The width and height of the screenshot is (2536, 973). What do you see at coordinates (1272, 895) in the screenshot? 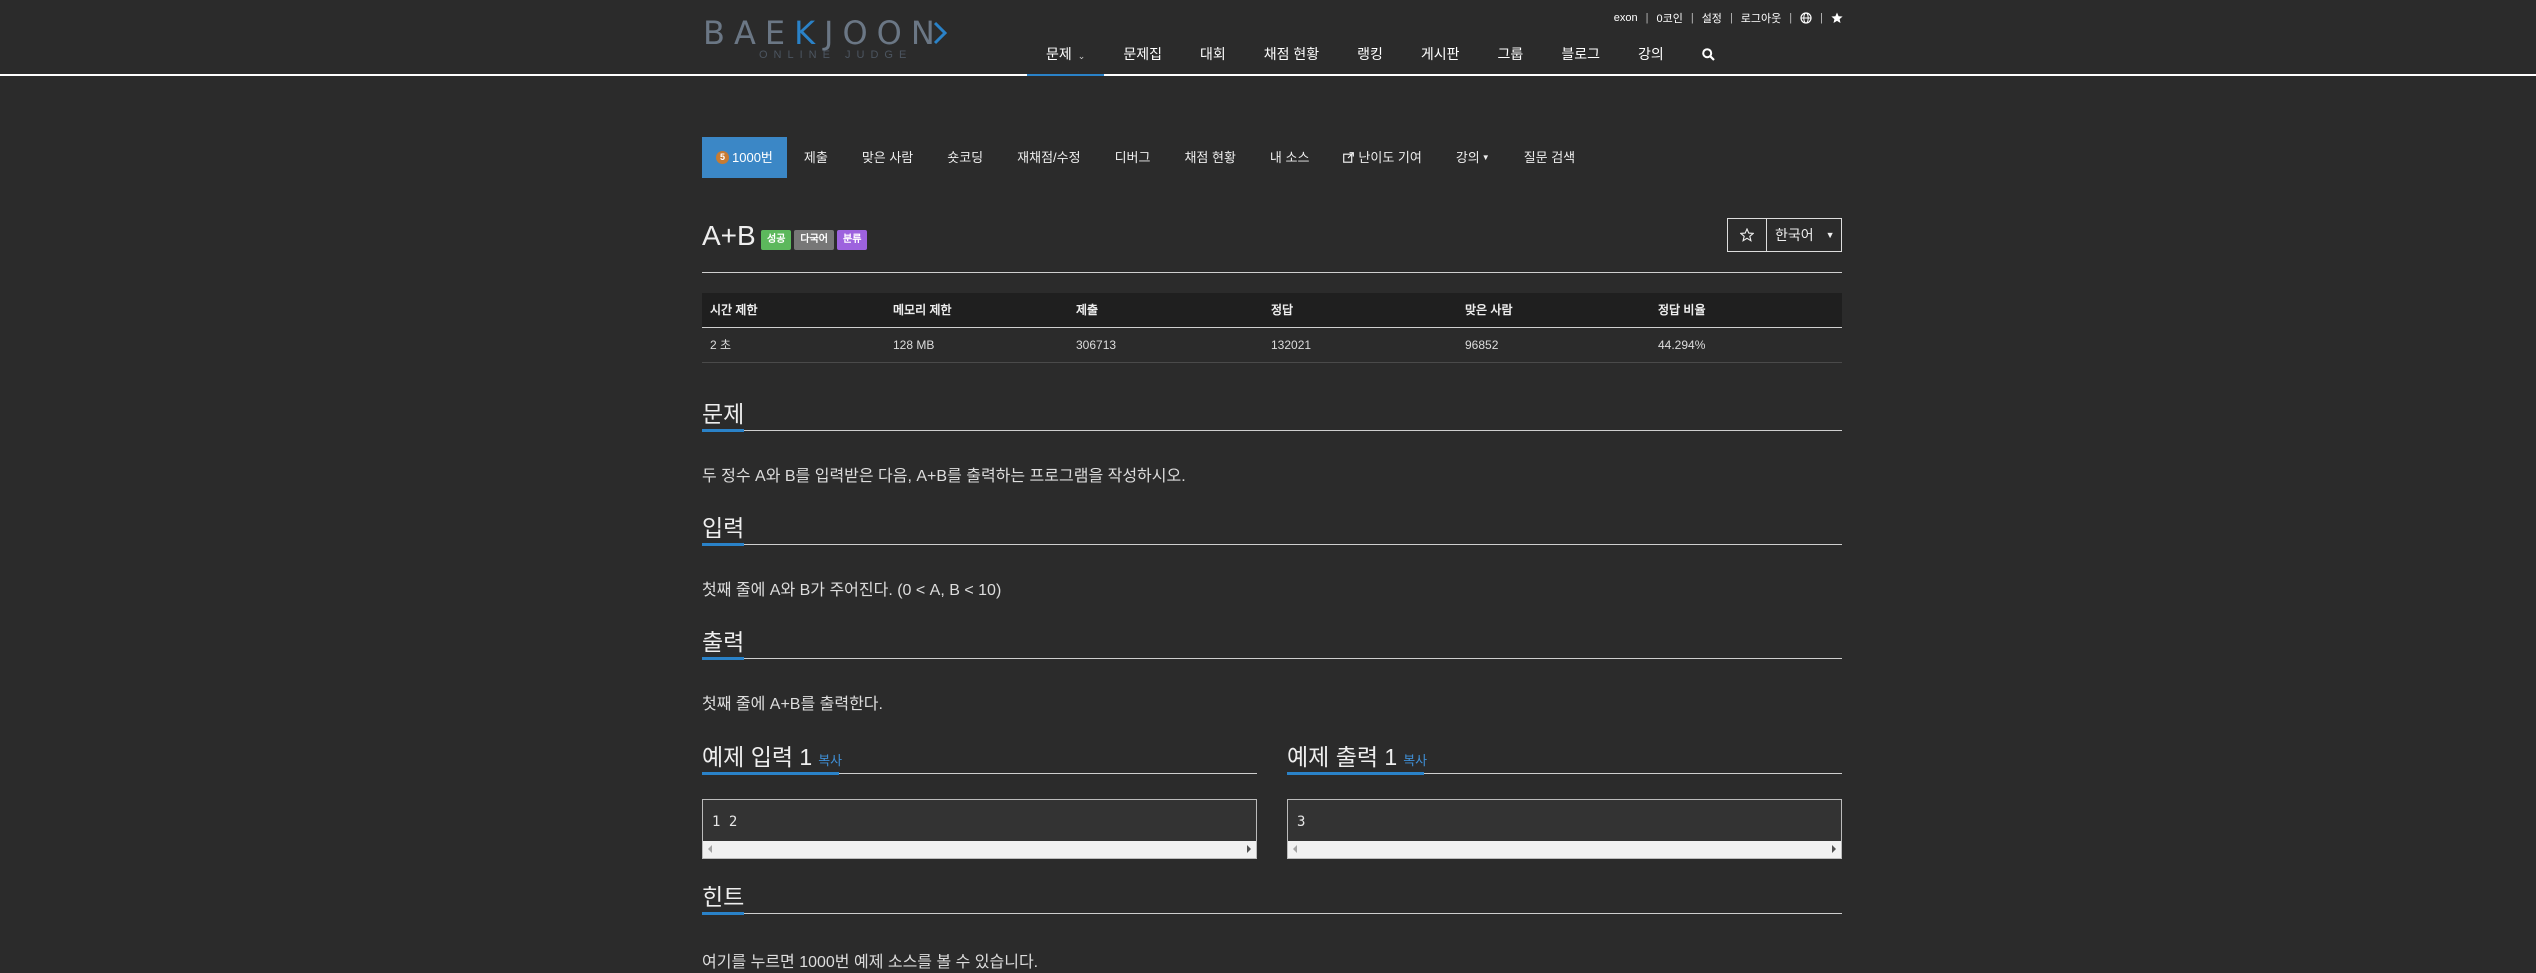
I see `section-hint-heading: 힌트` at bounding box center [1272, 895].